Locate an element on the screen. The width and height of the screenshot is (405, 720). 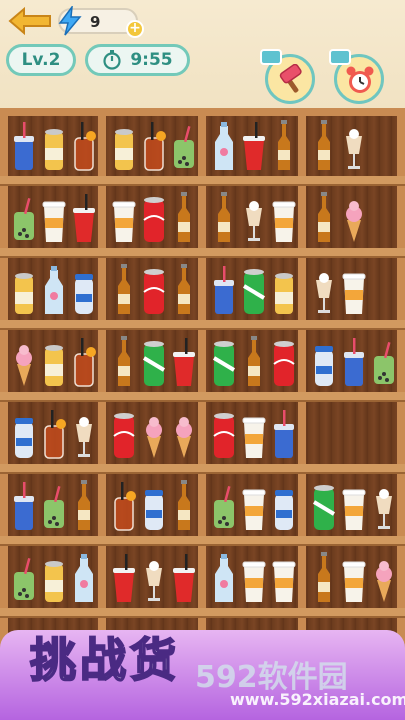
level-badge: Lv.2 is located at coordinates (41, 60).